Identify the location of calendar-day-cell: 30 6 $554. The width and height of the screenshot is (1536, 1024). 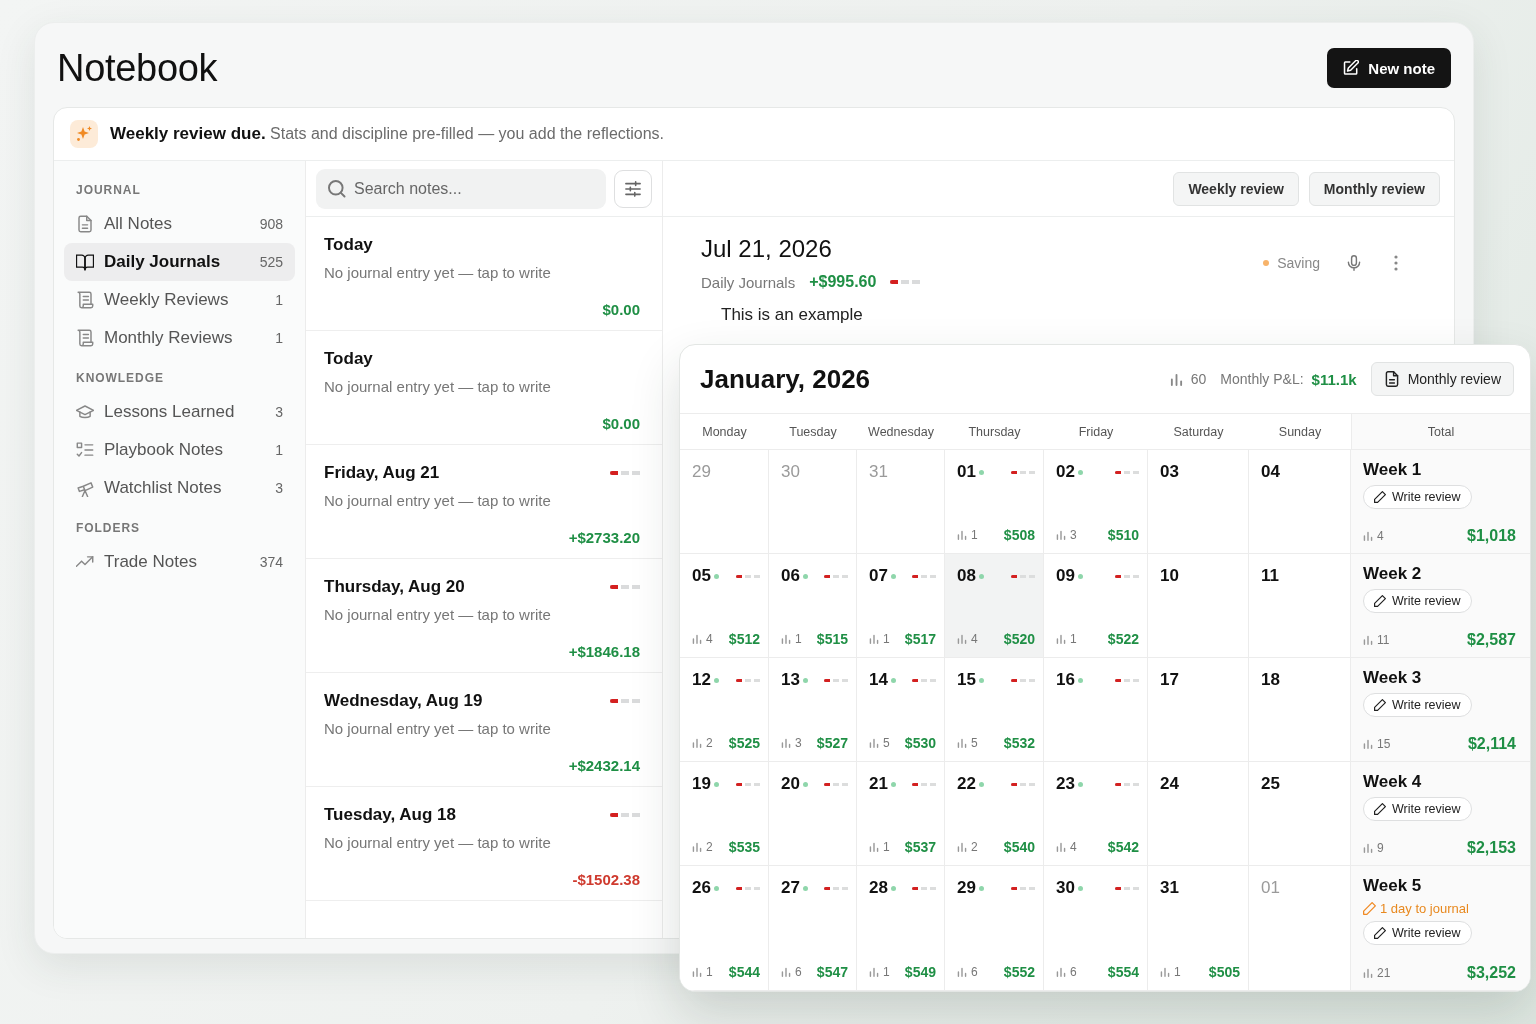
(1096, 928).